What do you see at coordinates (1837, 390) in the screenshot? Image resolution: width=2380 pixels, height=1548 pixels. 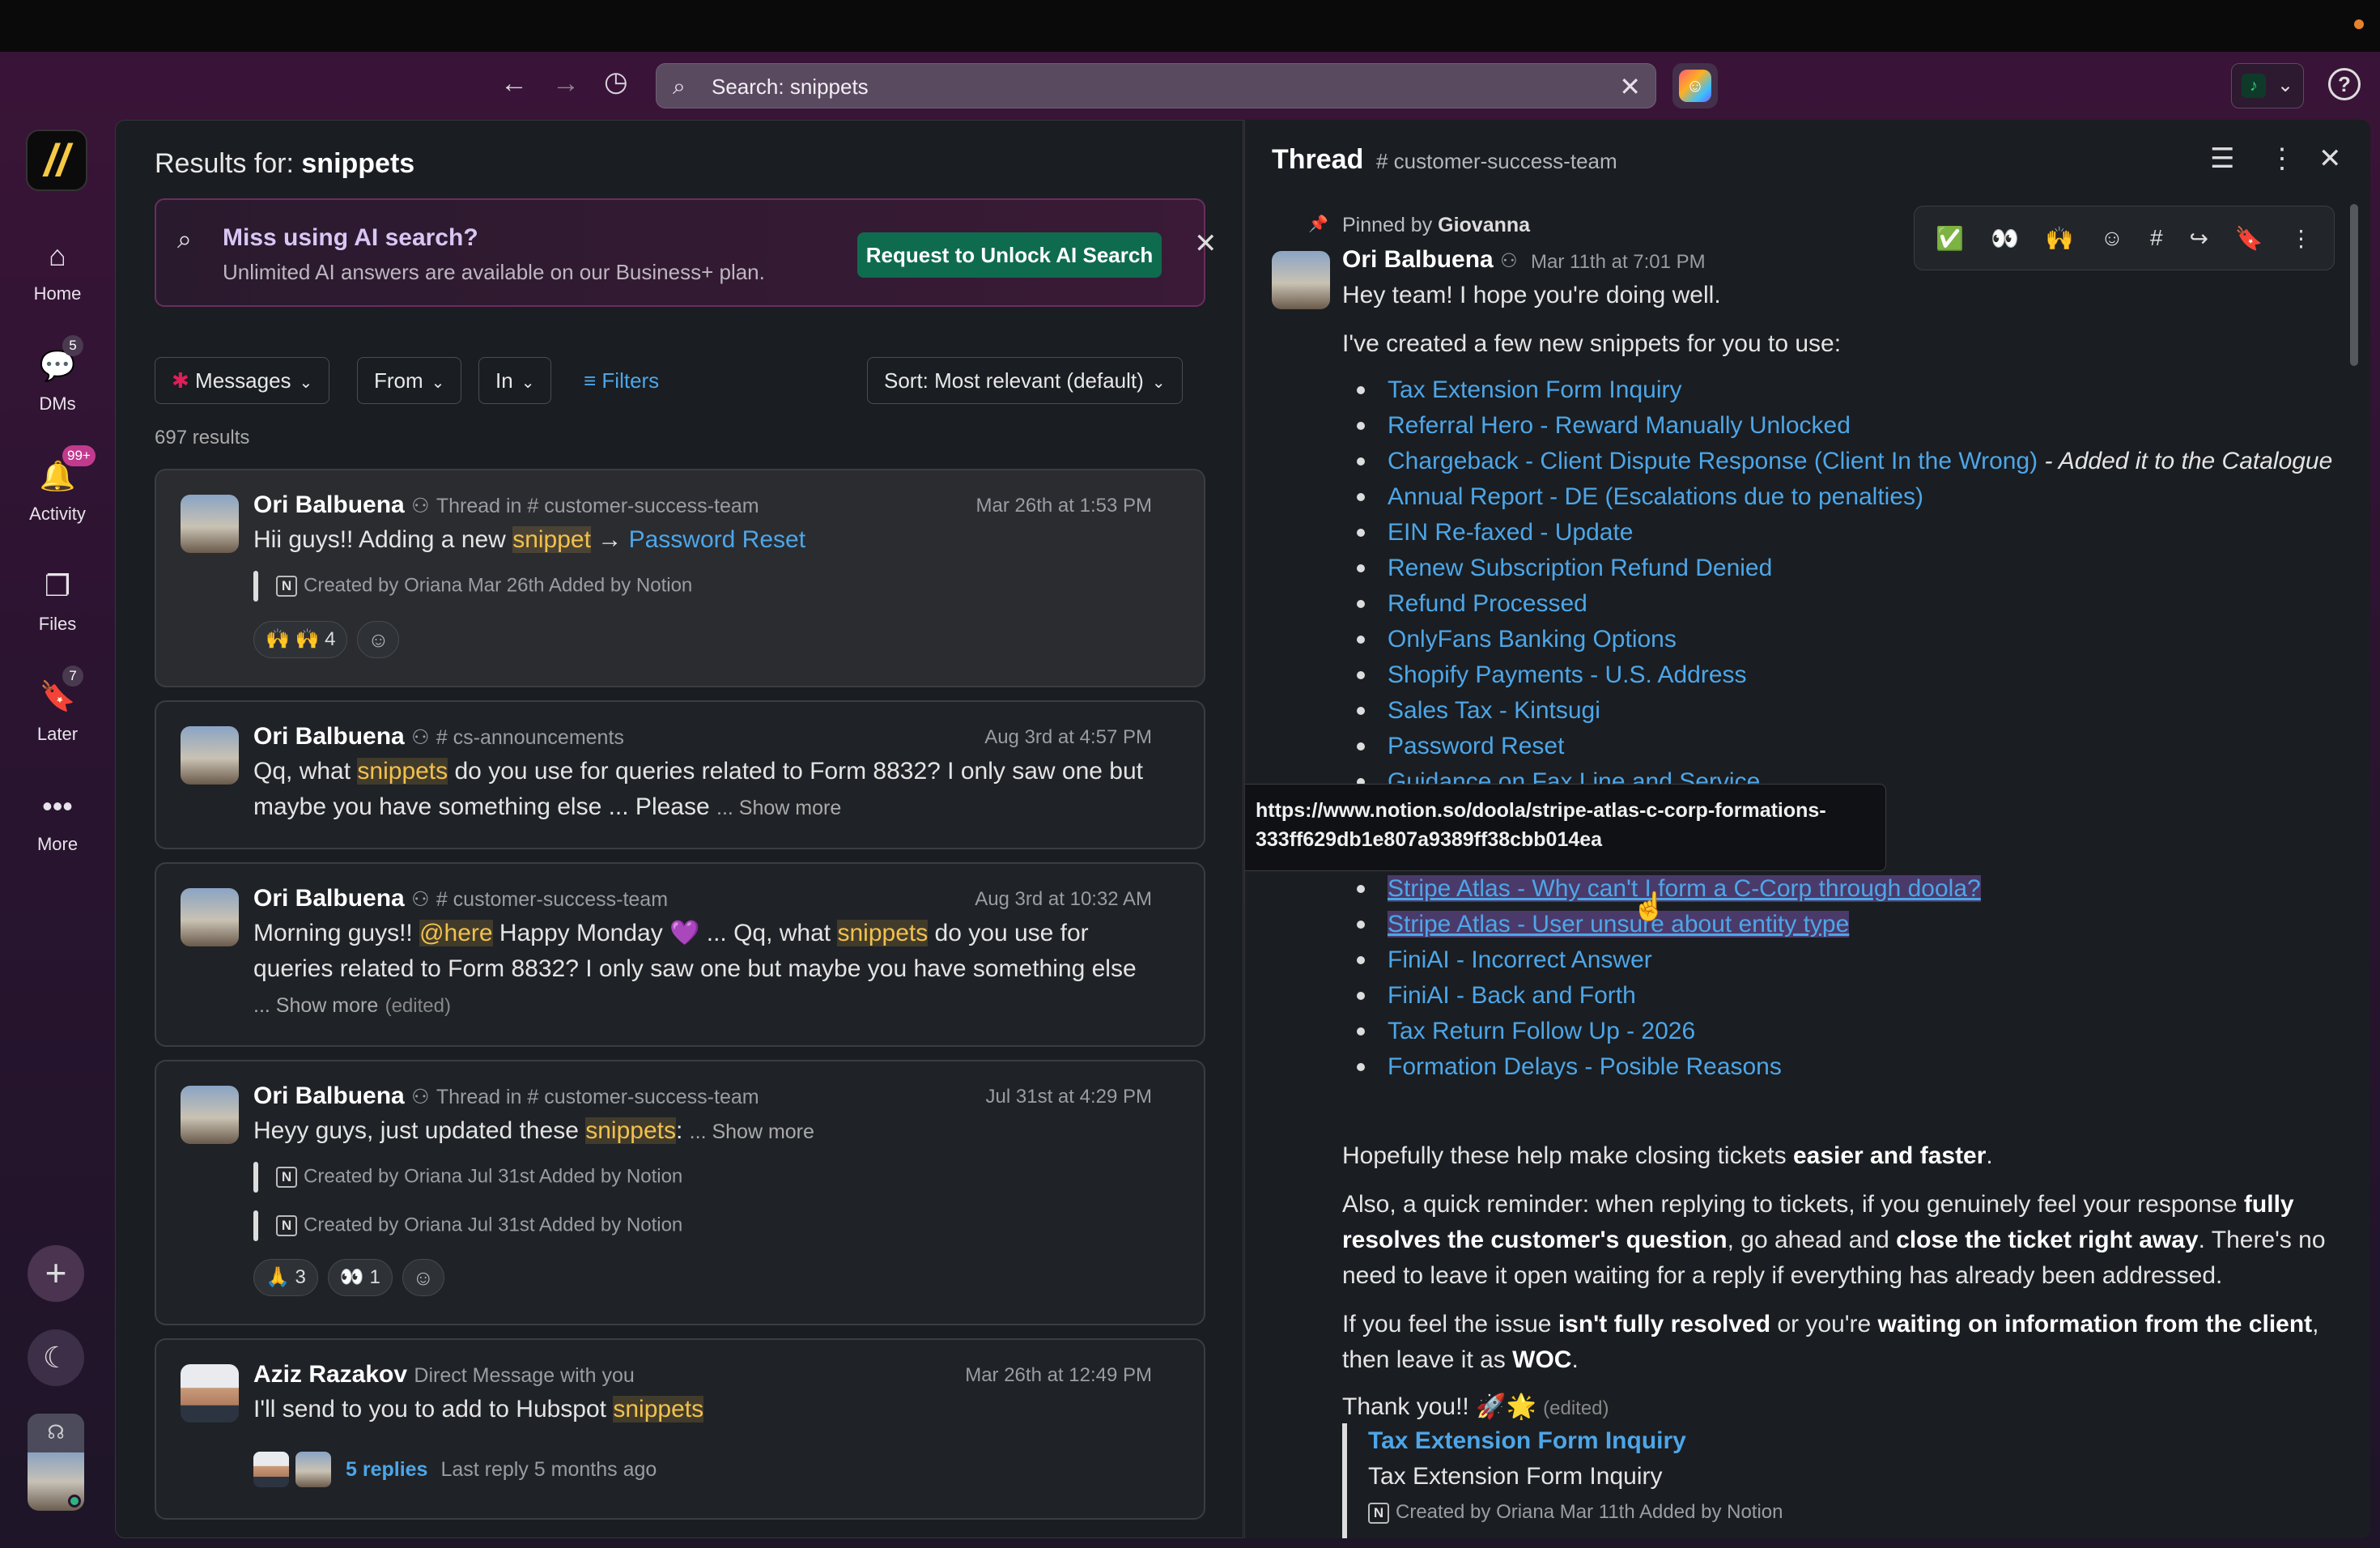 I see `snippet-link-item: Tax Extension Form Inquiry` at bounding box center [1837, 390].